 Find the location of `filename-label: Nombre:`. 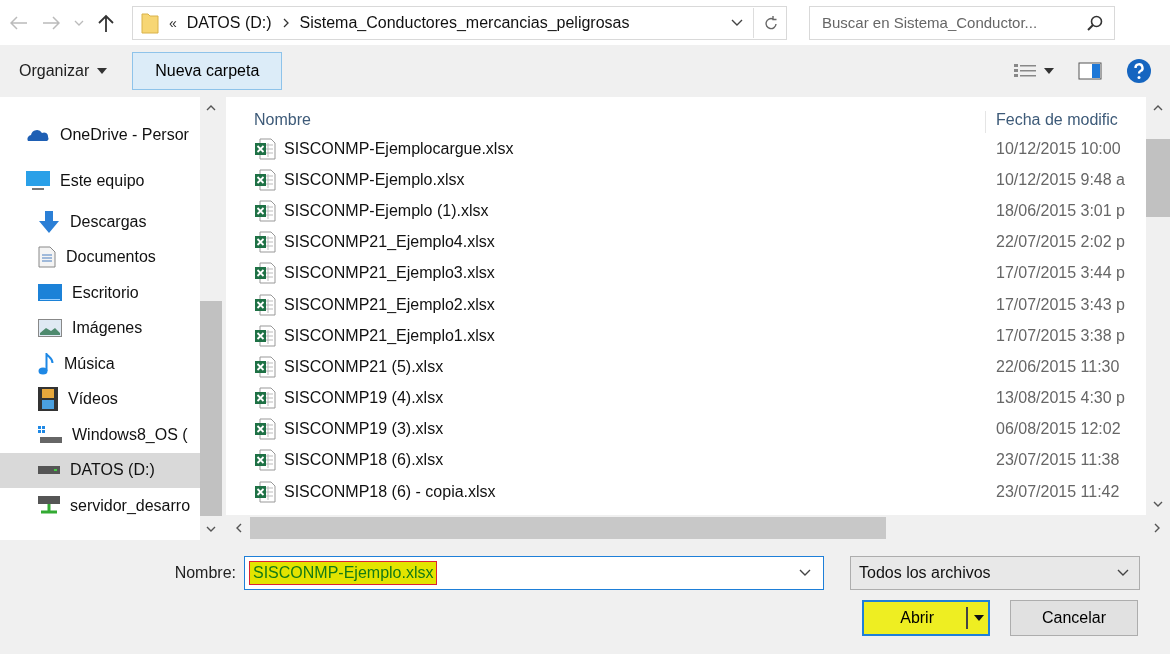

filename-label: Nombre: is located at coordinates (205, 573).